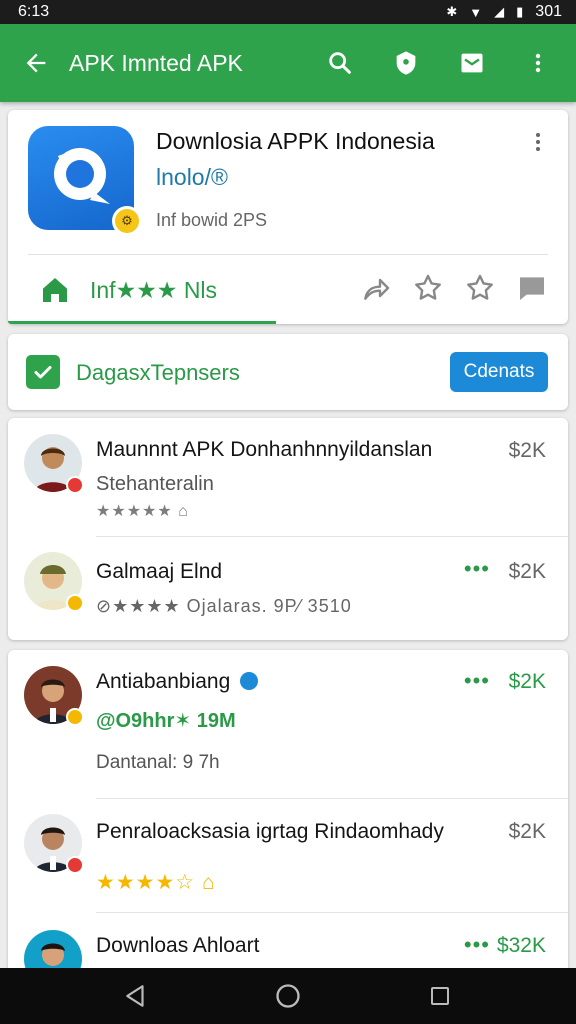  I want to click on app-bar-title: APK Imnted APK, so click(156, 62).